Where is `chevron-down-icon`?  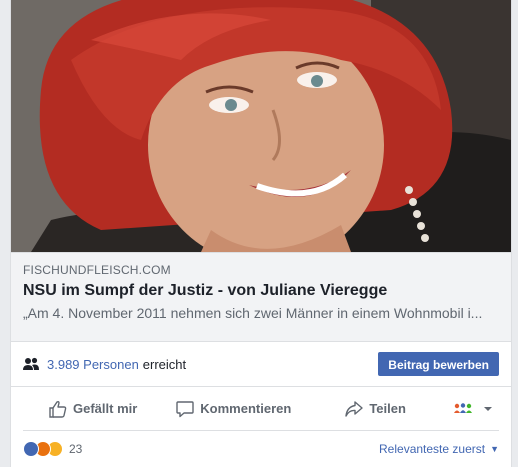 chevron-down-icon is located at coordinates (488, 408).